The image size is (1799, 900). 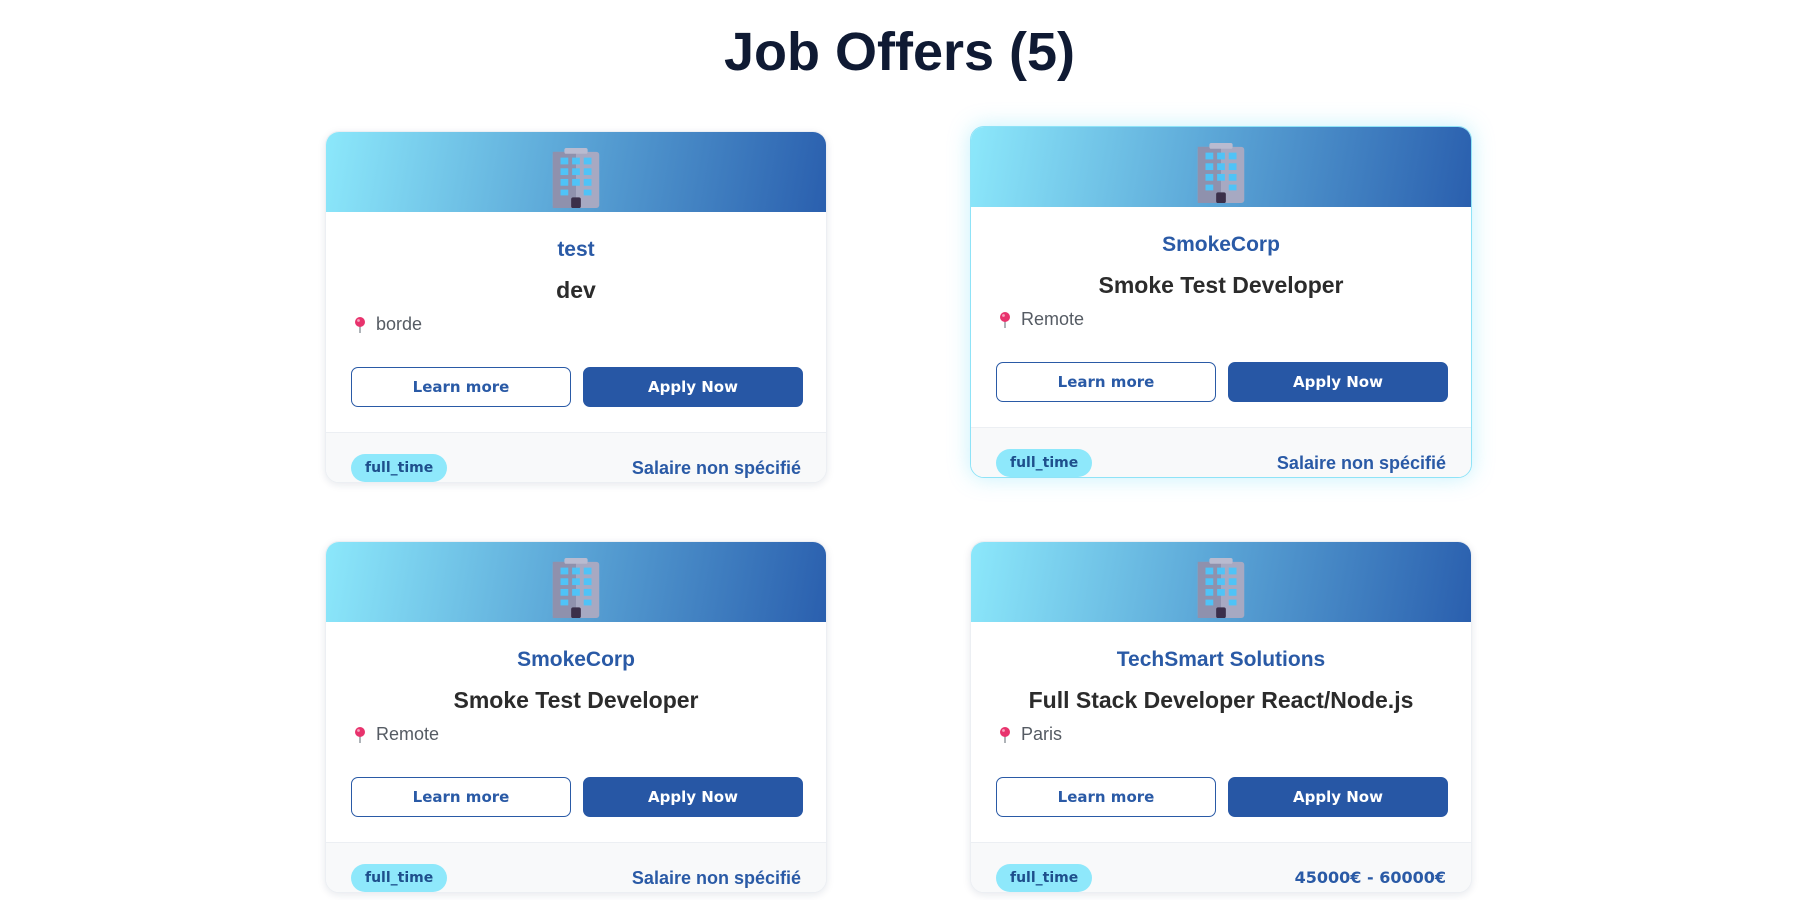 What do you see at coordinates (1221, 659) in the screenshot?
I see `company-name: TechSmart Solutions` at bounding box center [1221, 659].